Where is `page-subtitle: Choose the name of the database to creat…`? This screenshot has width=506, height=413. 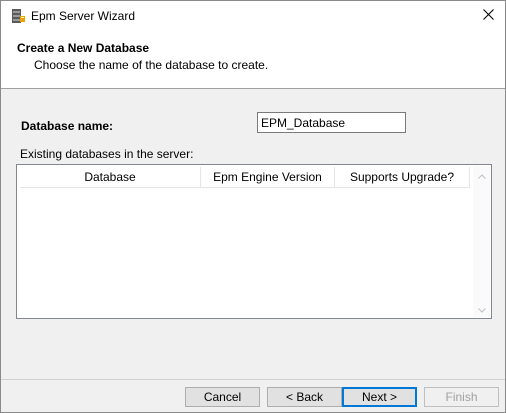
page-subtitle: Choose the name of the database to creat… is located at coordinates (151, 65).